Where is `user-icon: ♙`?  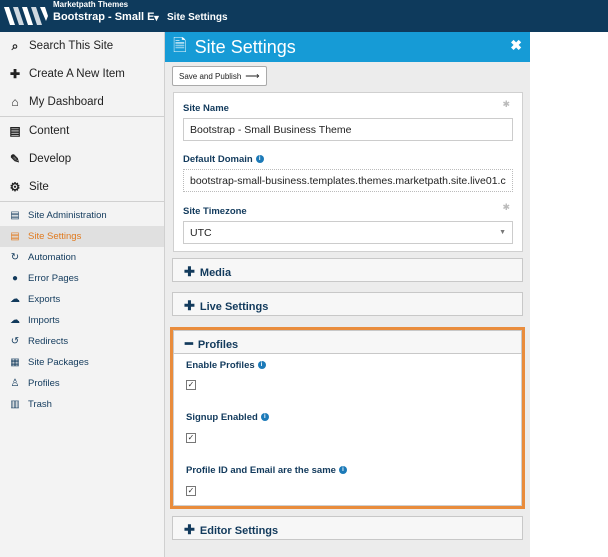 user-icon: ♙ is located at coordinates (15, 383).